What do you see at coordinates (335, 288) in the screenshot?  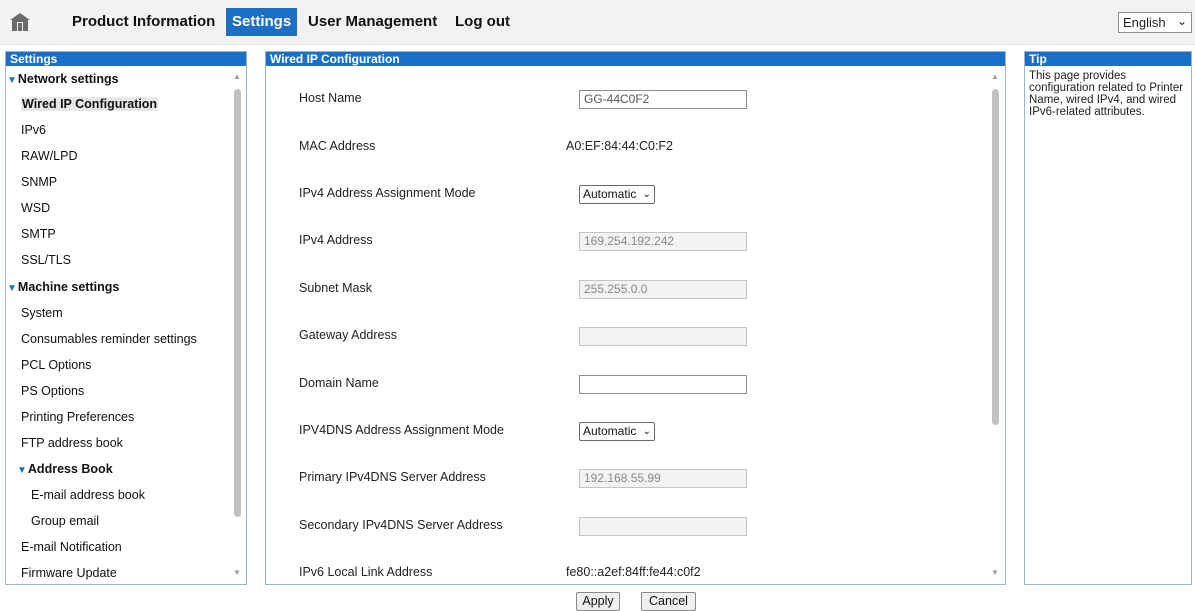 I see `subnet-mask-label: Subnet Mask` at bounding box center [335, 288].